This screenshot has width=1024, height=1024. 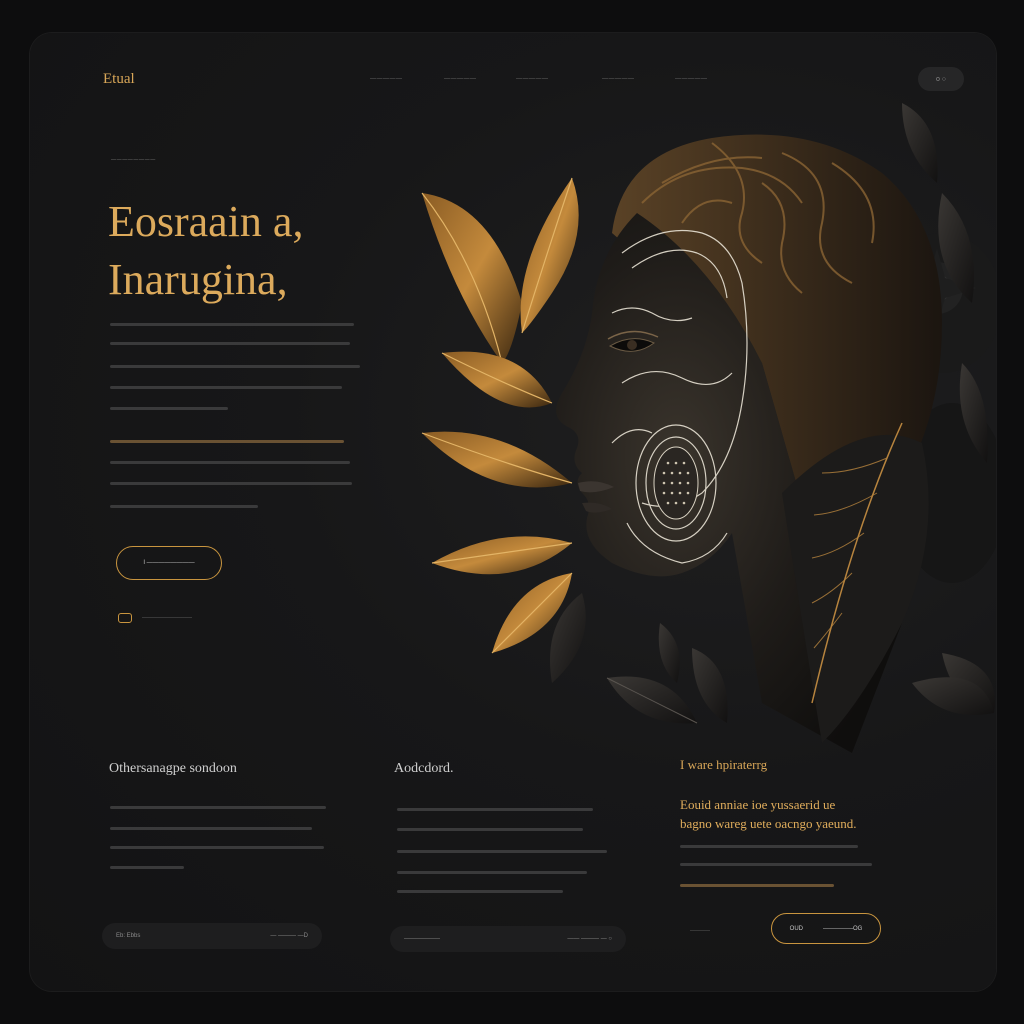 What do you see at coordinates (289, 936) in the screenshot?
I see `column-1-bar-right: — ——— —D` at bounding box center [289, 936].